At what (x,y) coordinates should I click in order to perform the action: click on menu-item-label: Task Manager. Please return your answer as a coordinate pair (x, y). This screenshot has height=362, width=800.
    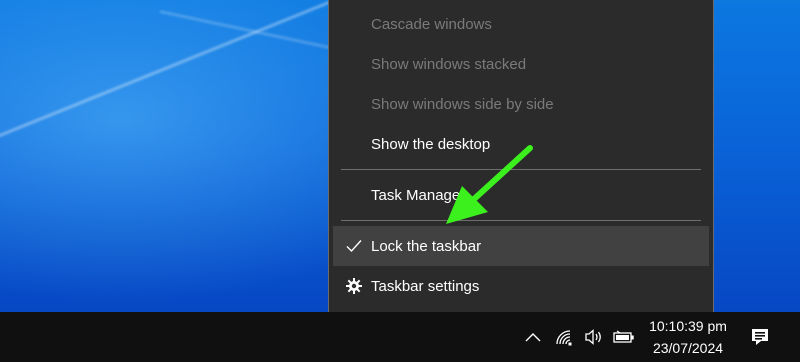
    Looking at the image, I should click on (418, 195).